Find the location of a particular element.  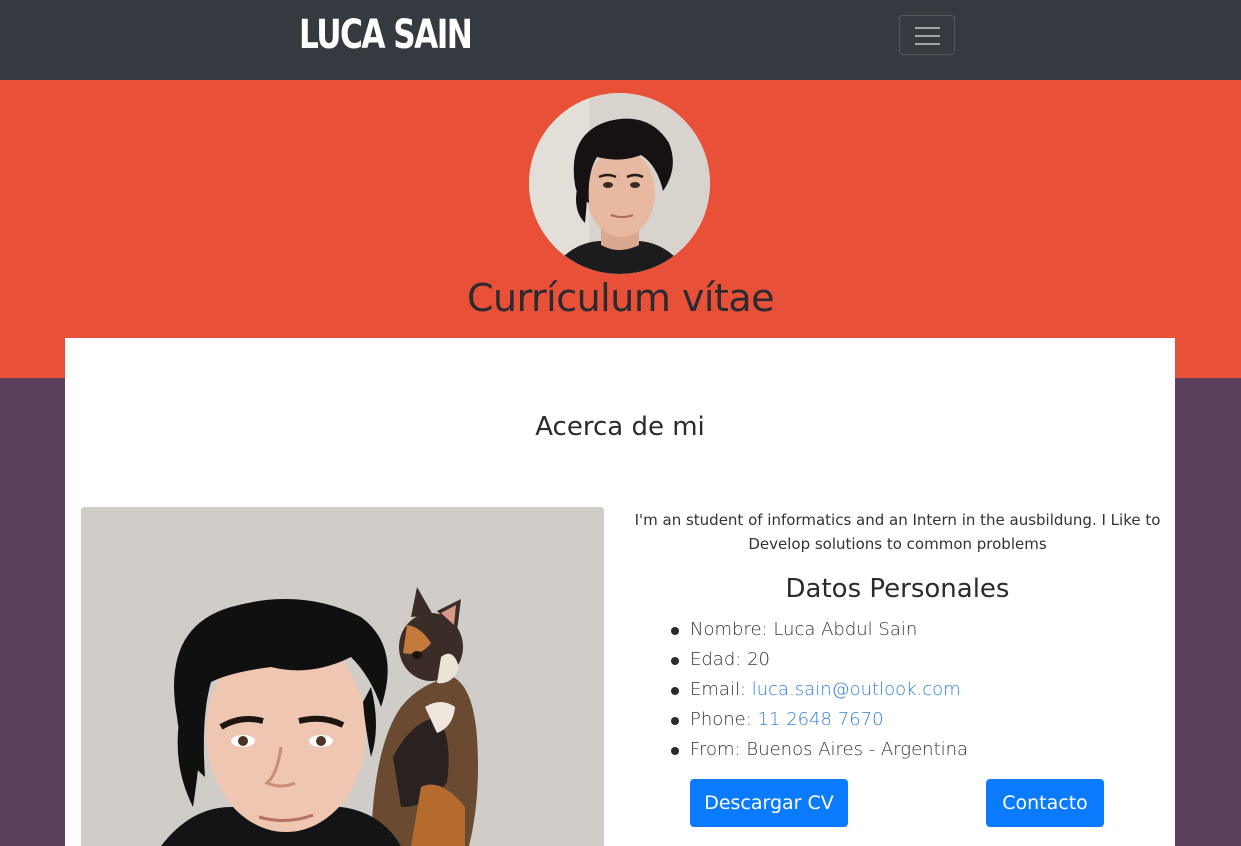

download-cv-button: Descargar CV is located at coordinates (769, 803).